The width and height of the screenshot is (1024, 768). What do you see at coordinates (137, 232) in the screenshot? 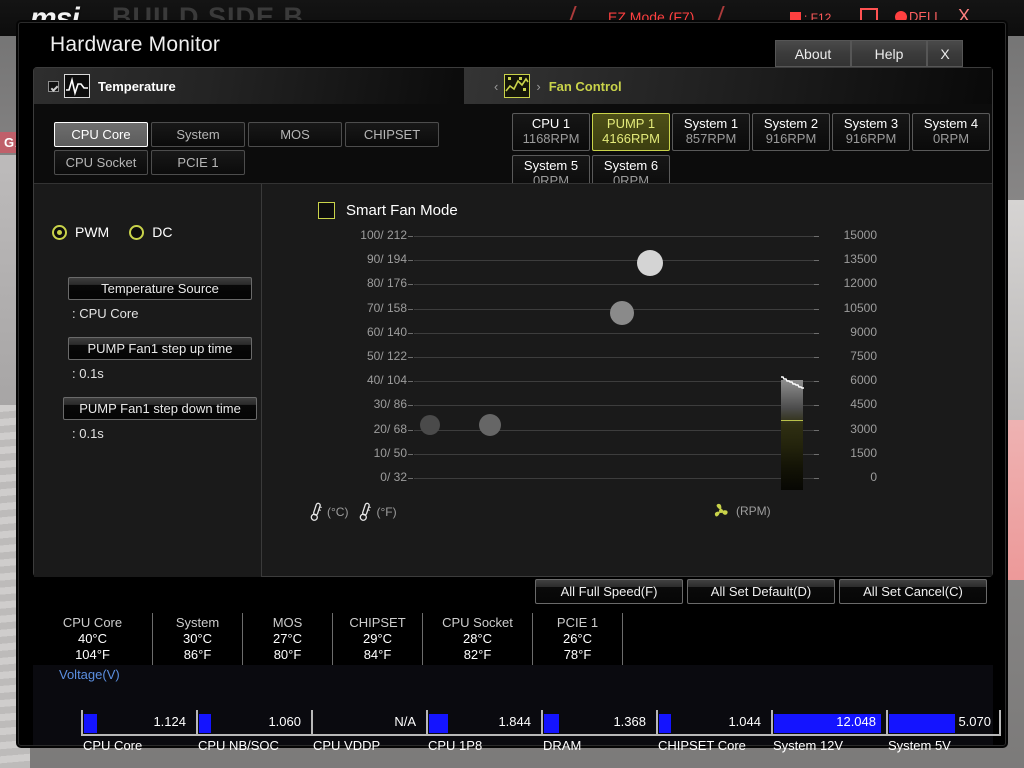
I see `radio-dc` at bounding box center [137, 232].